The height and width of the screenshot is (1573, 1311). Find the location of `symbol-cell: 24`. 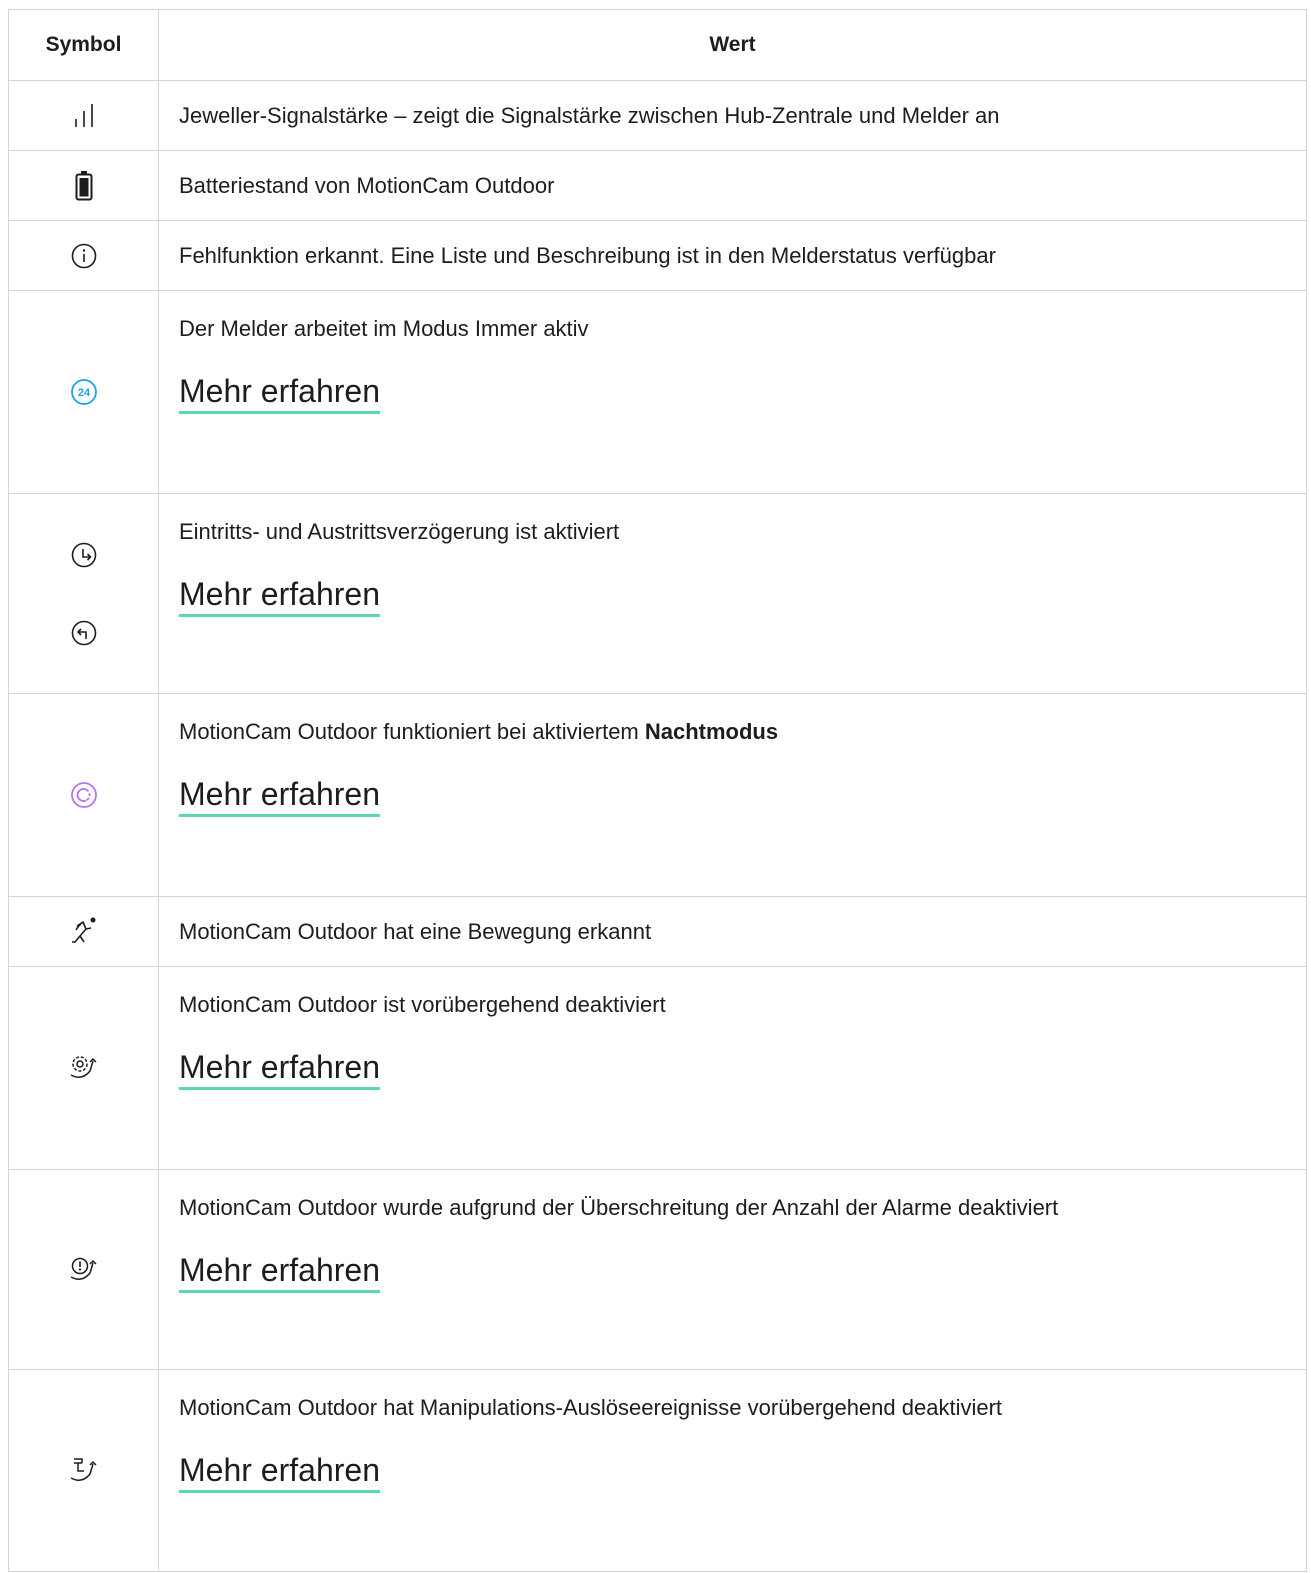

symbol-cell: 24 is located at coordinates (83, 392).